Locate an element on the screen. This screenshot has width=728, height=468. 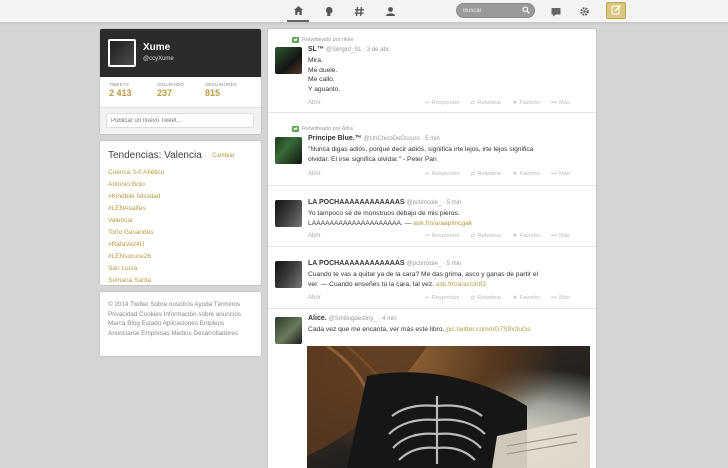
stat-followers: SEGUIDORES 815 is located at coordinates (229, 90).